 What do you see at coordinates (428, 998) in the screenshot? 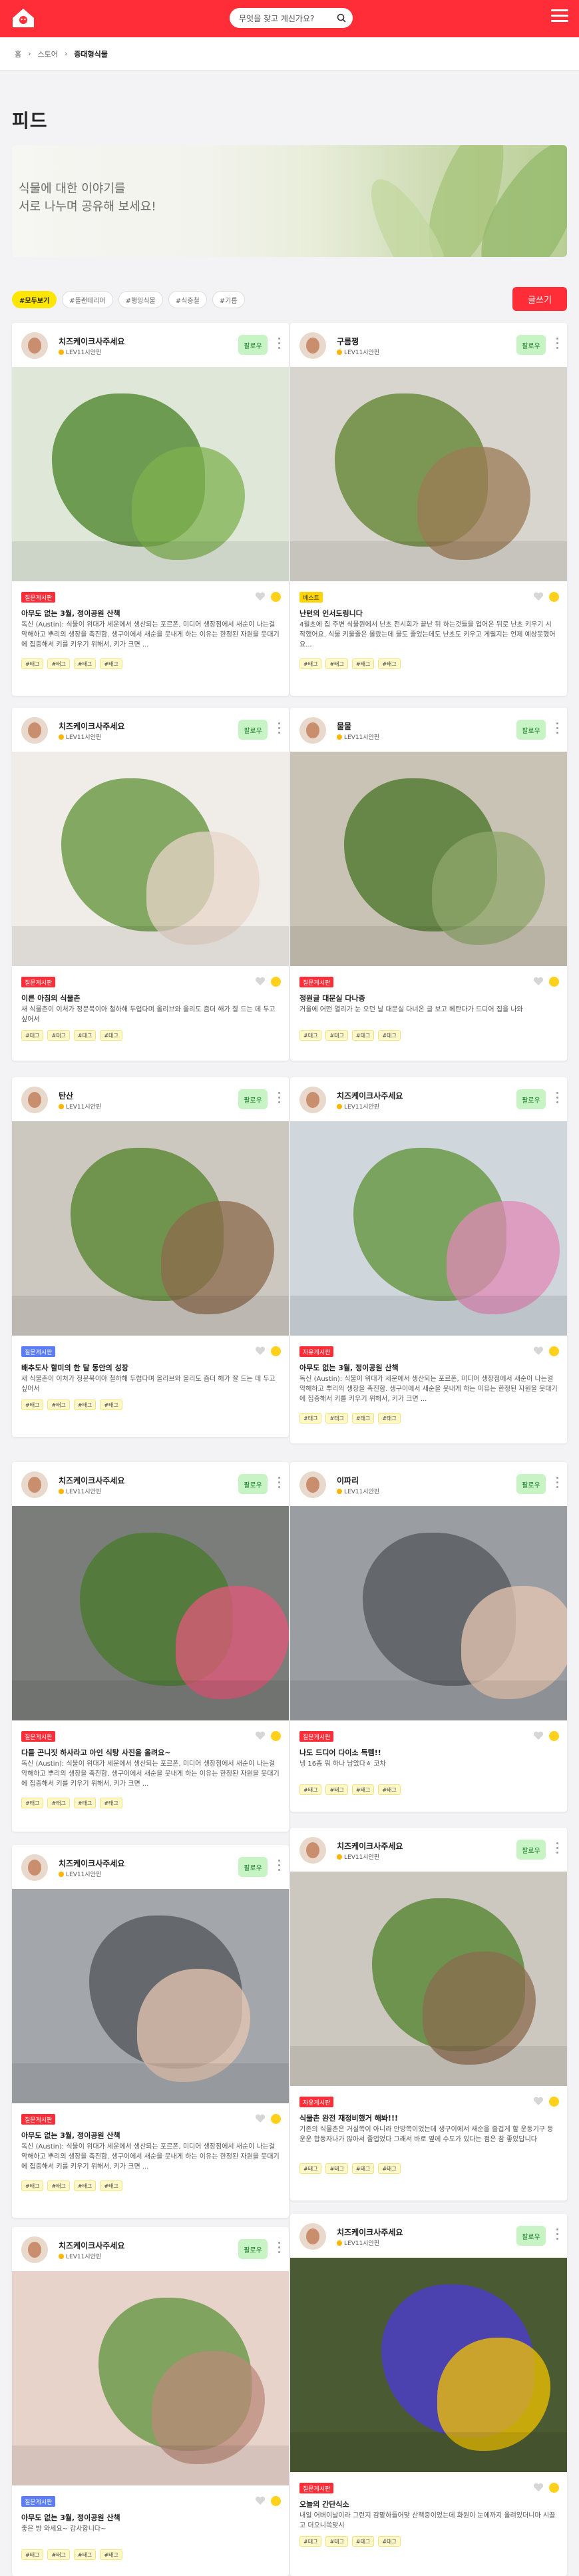
I see `post-title: 정원글 대문실 다나증` at bounding box center [428, 998].